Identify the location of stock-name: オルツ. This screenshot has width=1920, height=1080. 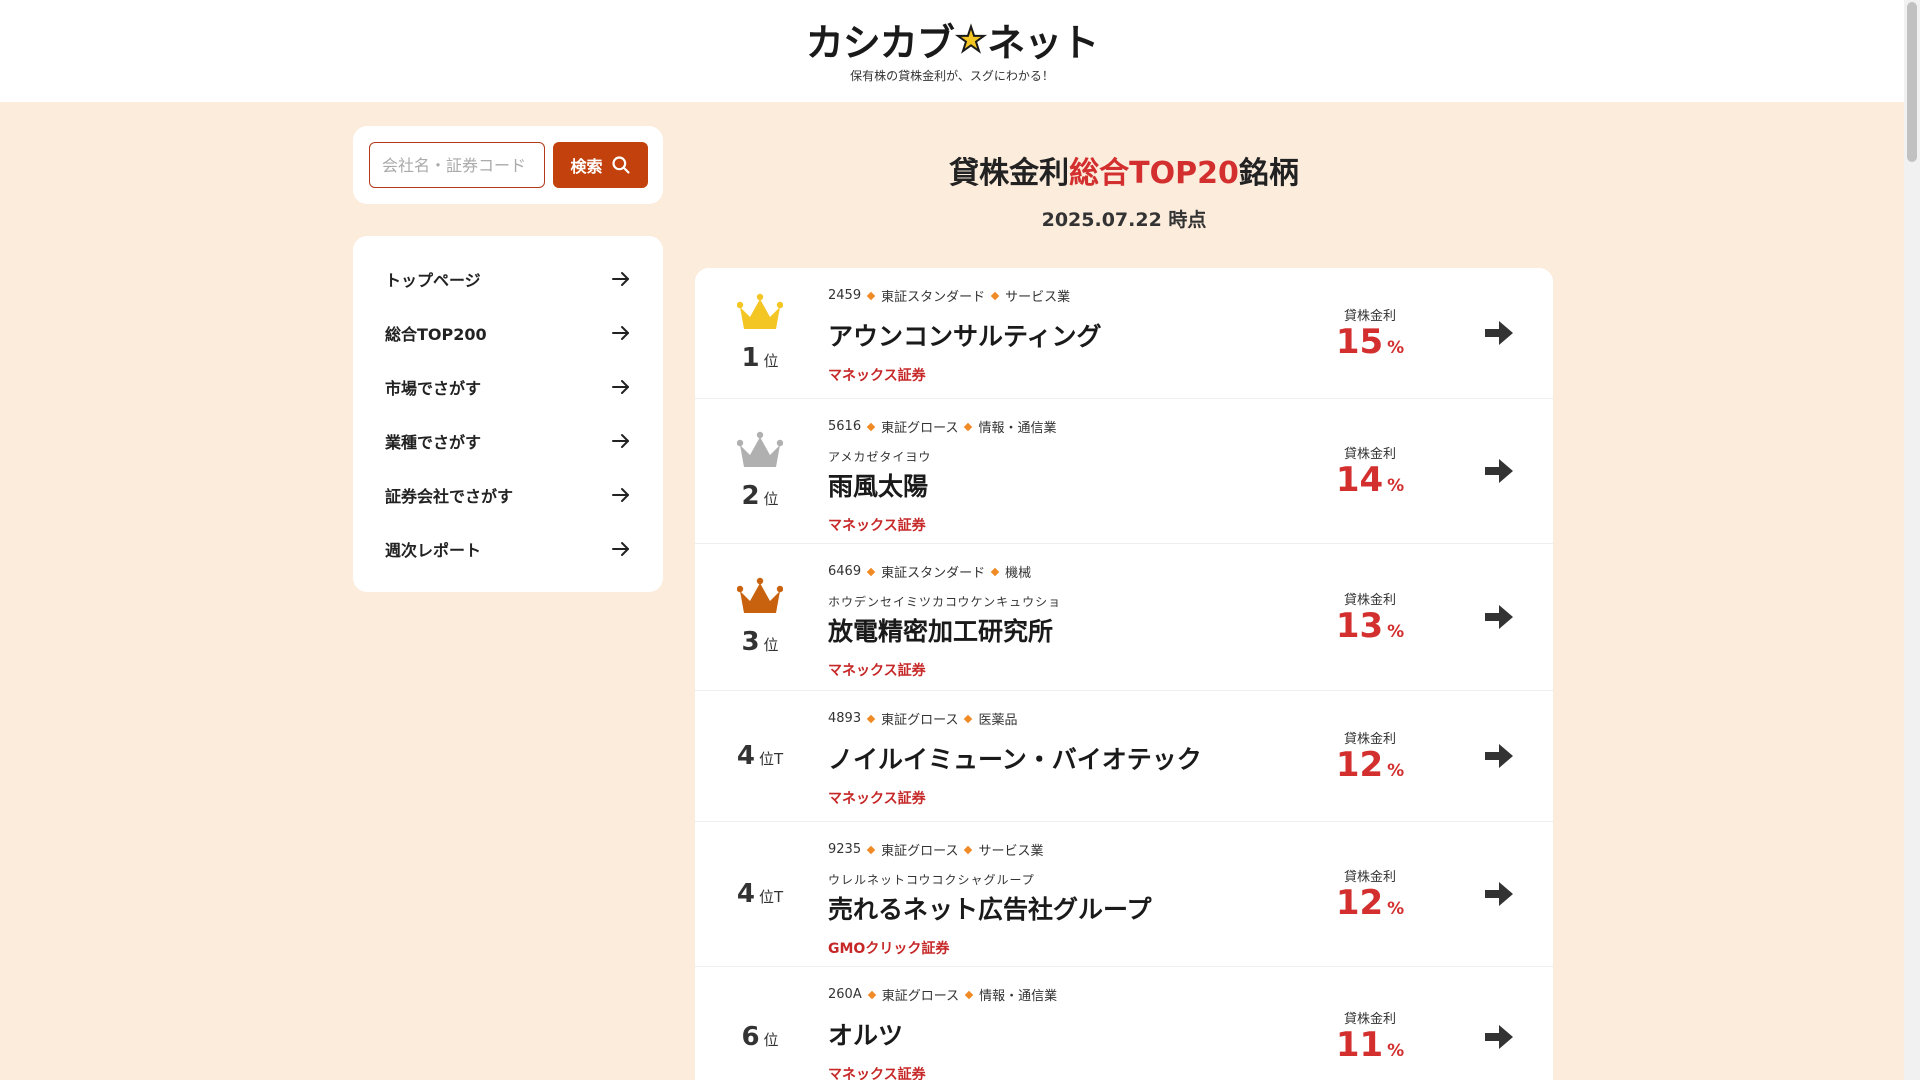
(1088, 1034).